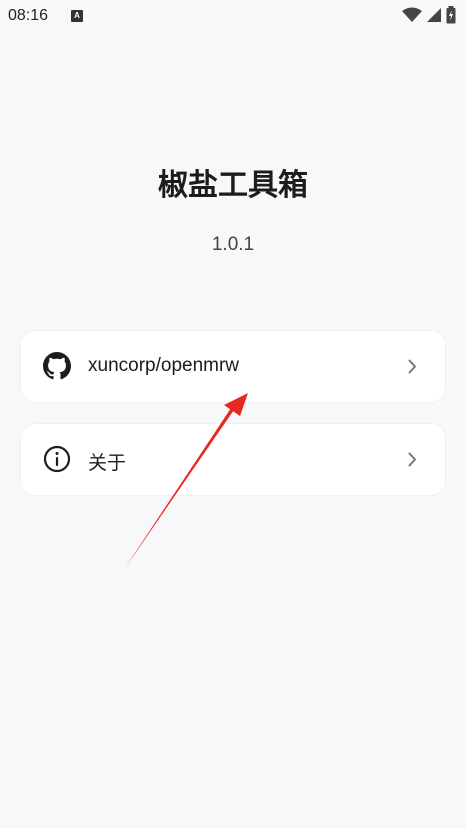 This screenshot has height=828, width=466. Describe the element at coordinates (28, 15) in the screenshot. I see `status-time: 08:16` at that location.